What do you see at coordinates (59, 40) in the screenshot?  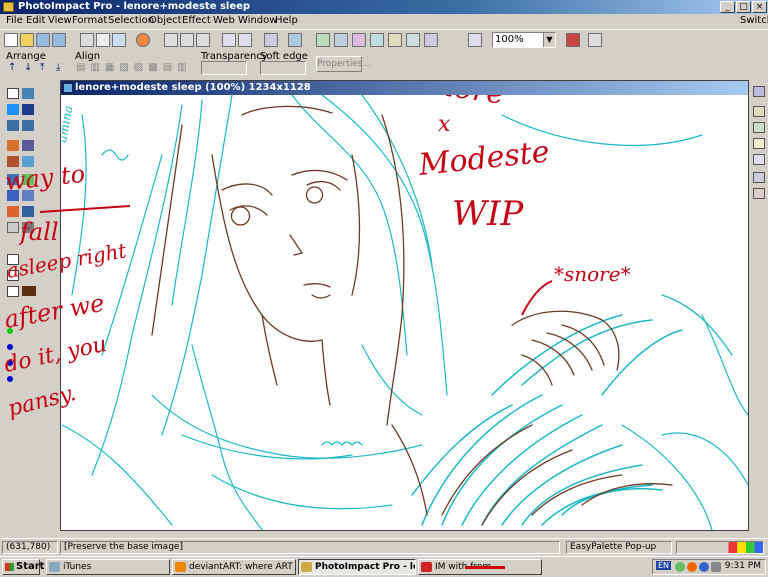 I see `save-as-icon` at bounding box center [59, 40].